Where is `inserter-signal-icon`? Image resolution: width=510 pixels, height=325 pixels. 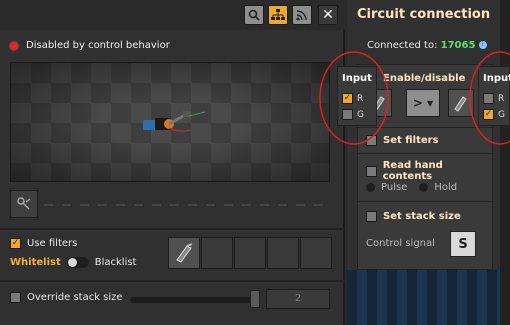 inserter-signal-icon is located at coordinates (460, 104).